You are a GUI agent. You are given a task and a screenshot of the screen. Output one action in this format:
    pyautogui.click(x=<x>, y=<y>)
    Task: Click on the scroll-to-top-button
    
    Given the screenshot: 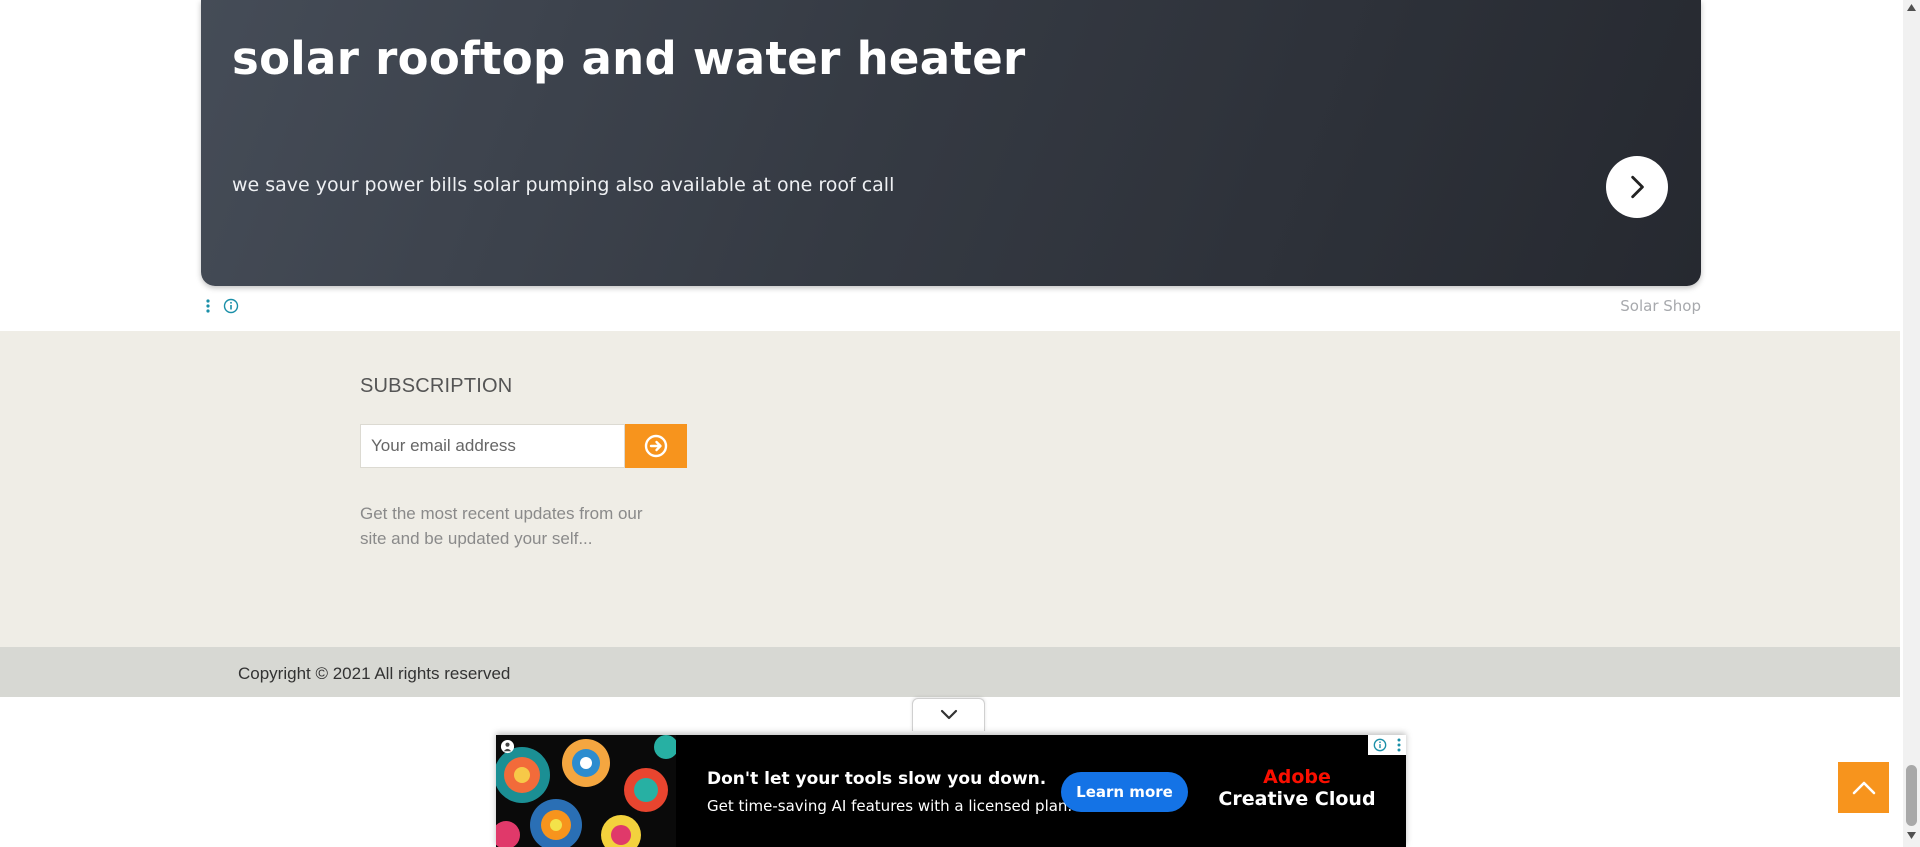 What is the action you would take?
    pyautogui.click(x=1863, y=787)
    